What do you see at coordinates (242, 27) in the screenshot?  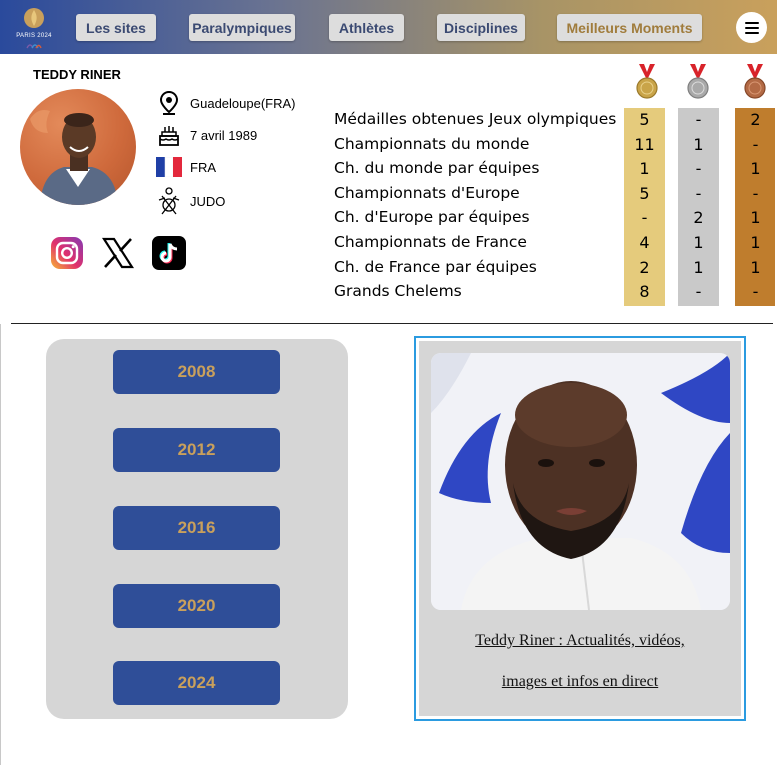 I see `nav-paralympiques: Paralympiques` at bounding box center [242, 27].